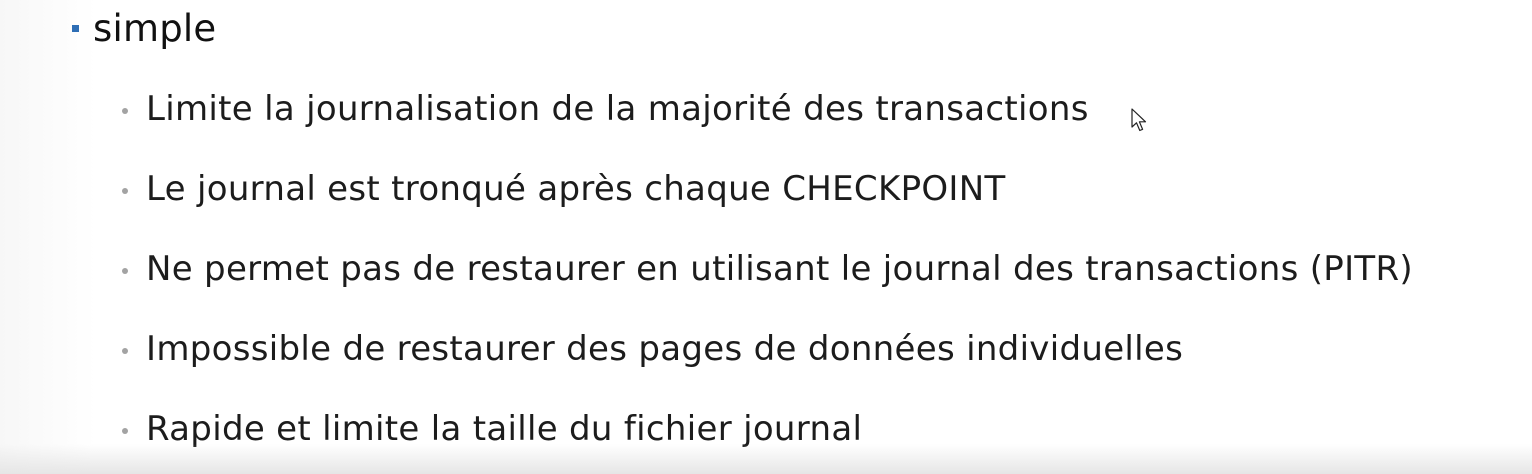 Image resolution: width=1532 pixels, height=474 pixels. Describe the element at coordinates (155, 28) in the screenshot. I see `heading-text: simple` at that location.